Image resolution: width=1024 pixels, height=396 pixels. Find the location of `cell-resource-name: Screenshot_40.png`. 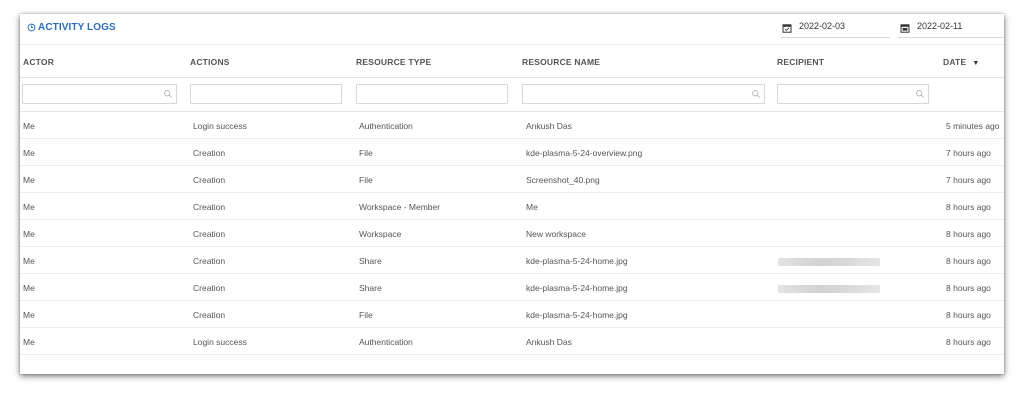

cell-resource-name: Screenshot_40.png is located at coordinates (563, 180).